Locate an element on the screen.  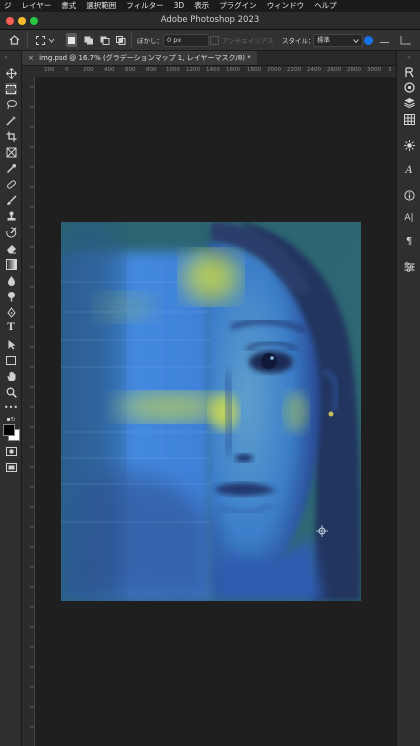
dock-collapse-icon: « is located at coordinates (409, 57).